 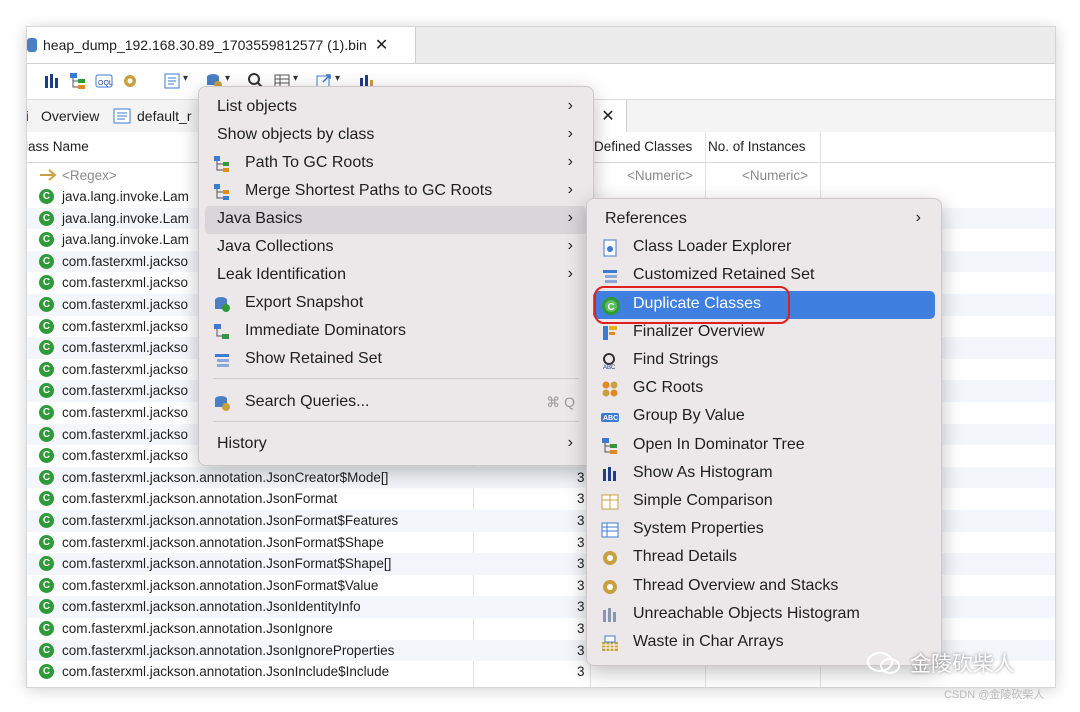 I want to click on search-queries-icon, so click(x=222, y=403).